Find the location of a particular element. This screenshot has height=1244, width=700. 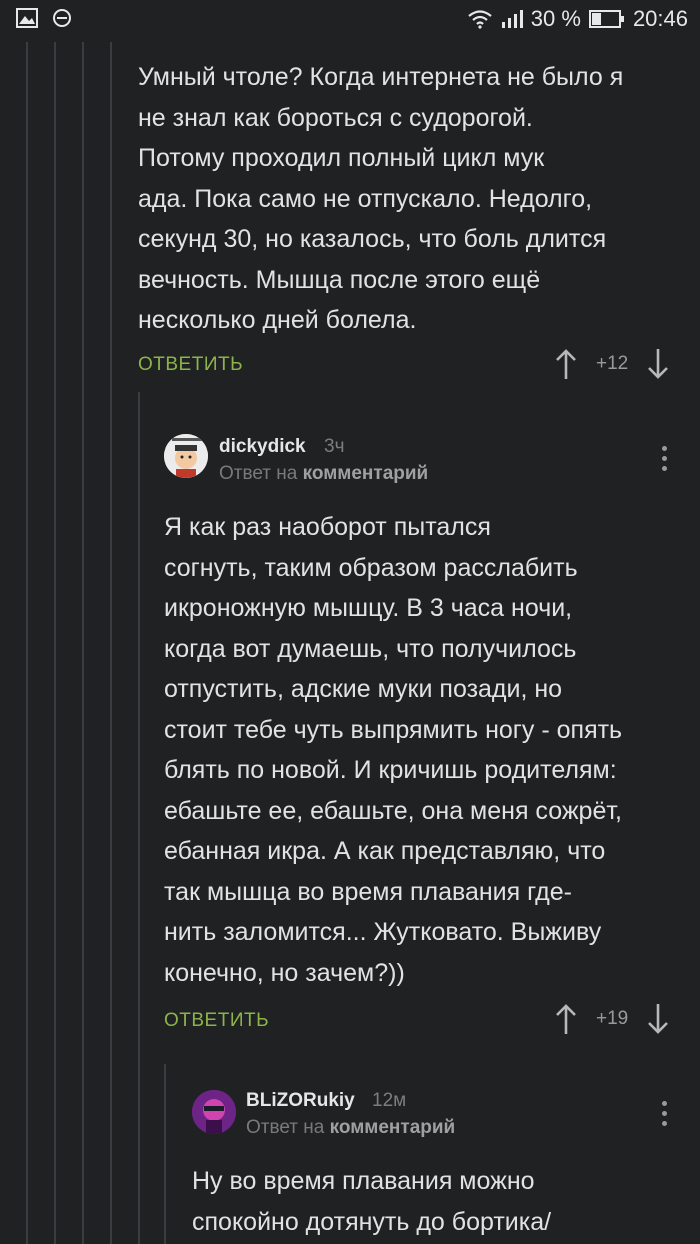

comment-time: 12м is located at coordinates (389, 1100).